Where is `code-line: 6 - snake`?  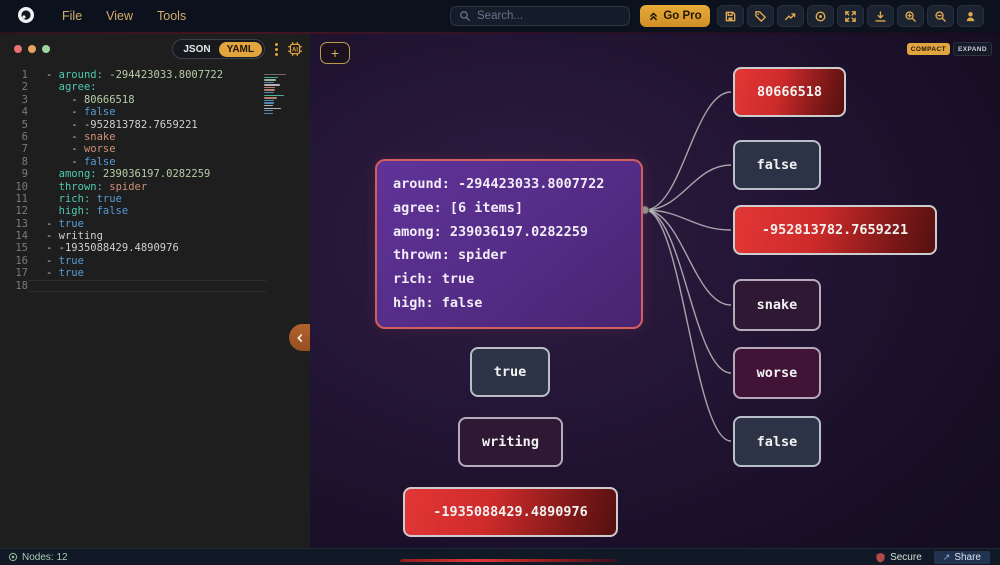
code-line: 6 - snake is located at coordinates (155, 137).